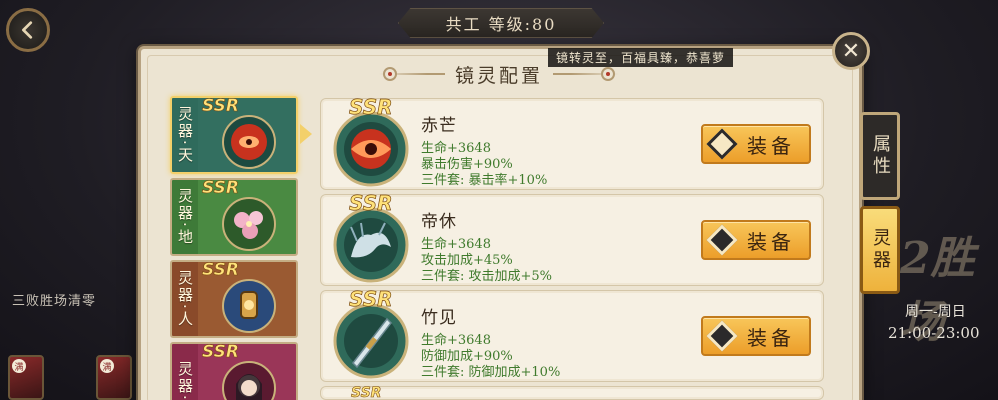 The height and width of the screenshot is (400, 998). I want to click on set-bonus-notice: 镜转灵至，百福具臻，恭喜萝, so click(641, 57).